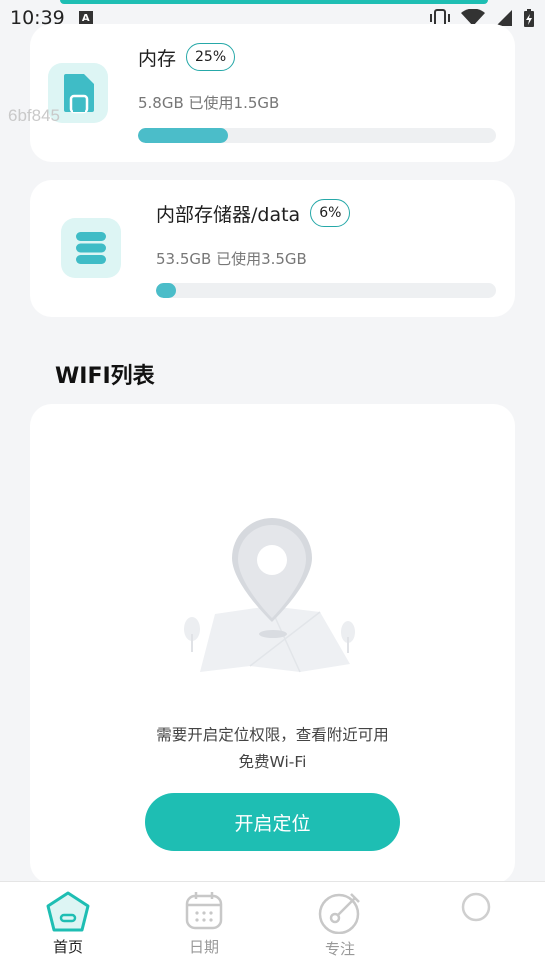 The image size is (545, 968). Describe the element at coordinates (272, 248) in the screenshot. I see `internal-storage-card: 内部存储器/data 6% 53.5GB 已使用3.5GB` at that location.